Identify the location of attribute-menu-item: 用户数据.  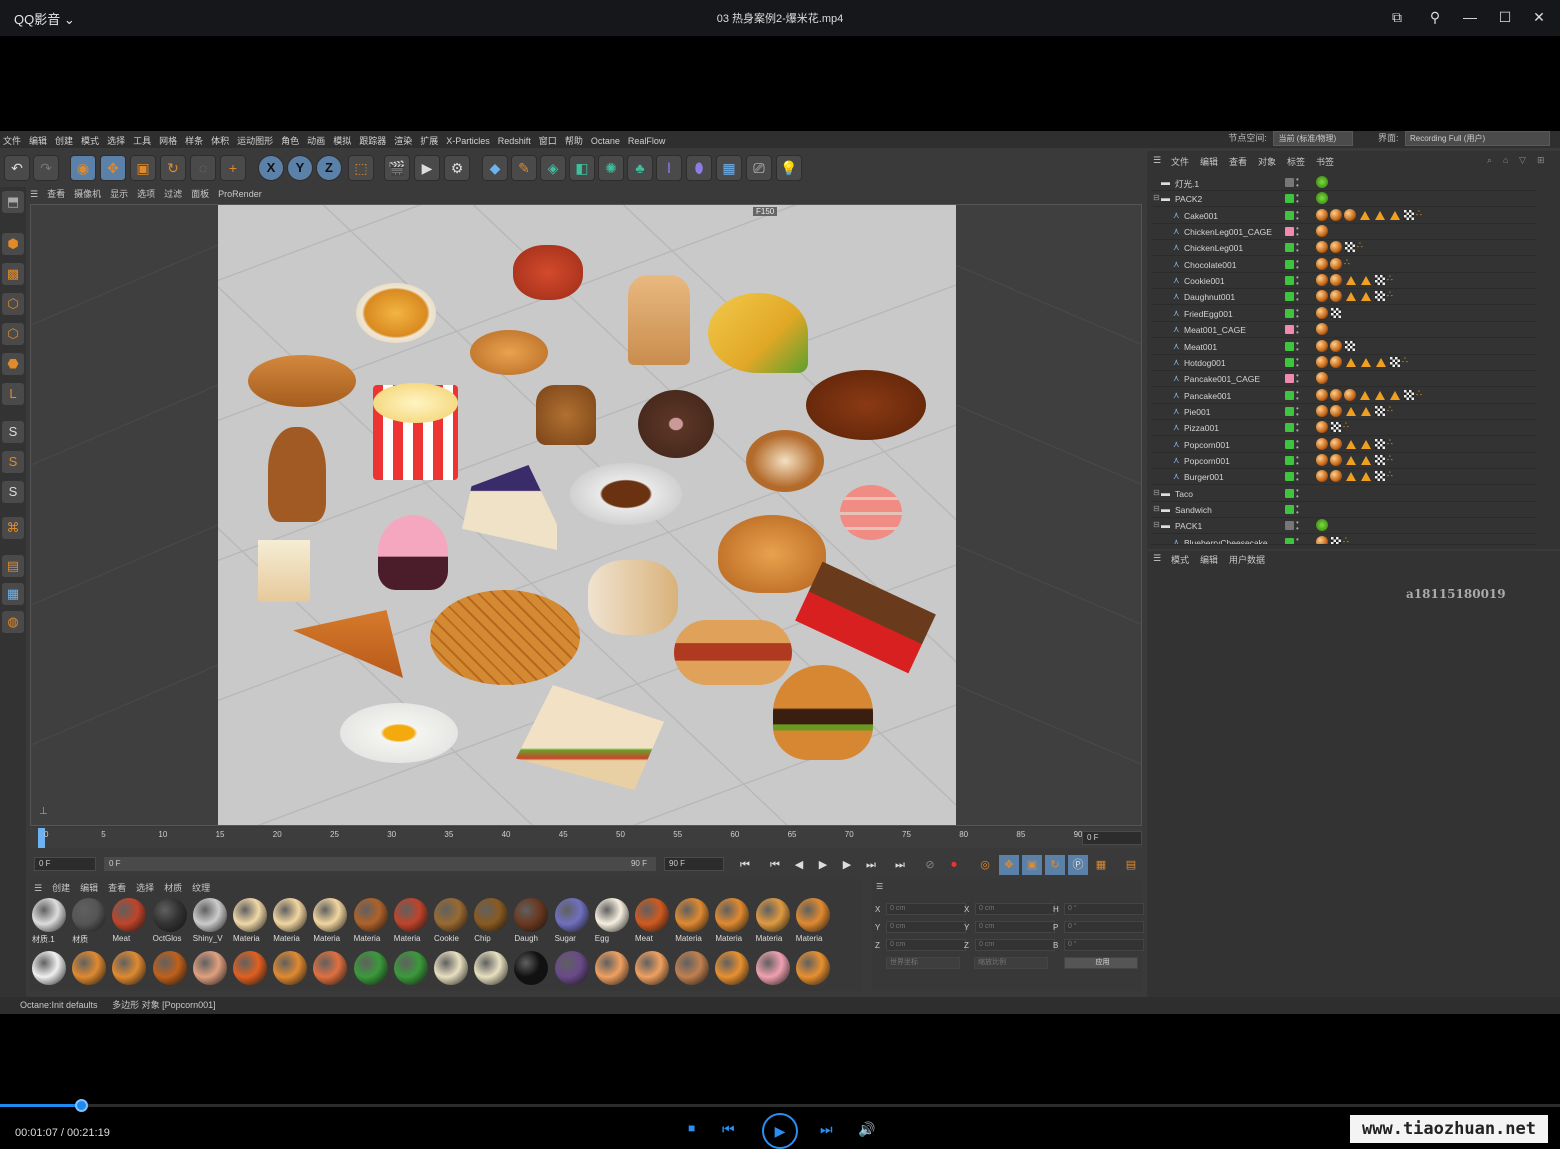
(1247, 559).